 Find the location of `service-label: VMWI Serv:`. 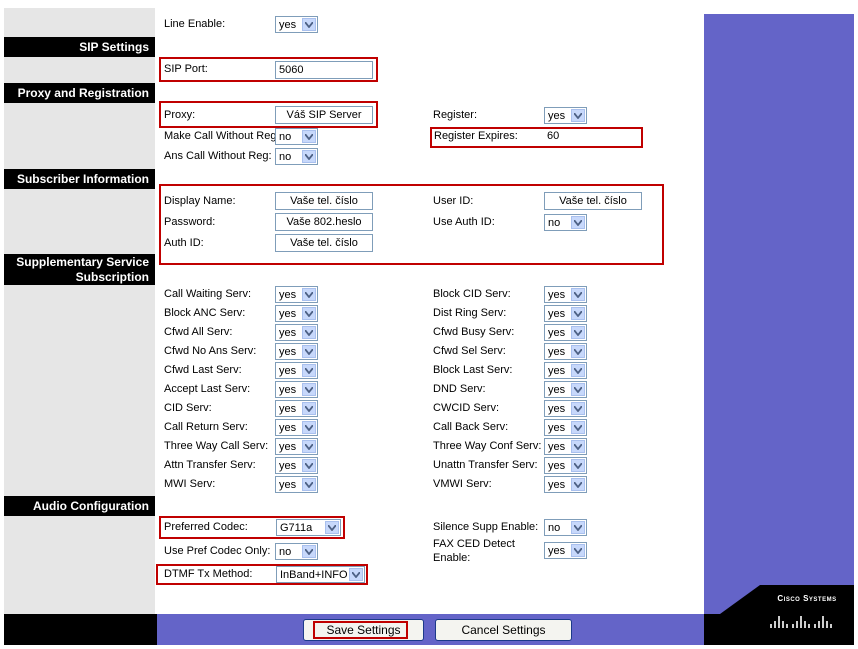

service-label: VMWI Serv: is located at coordinates (462, 484).